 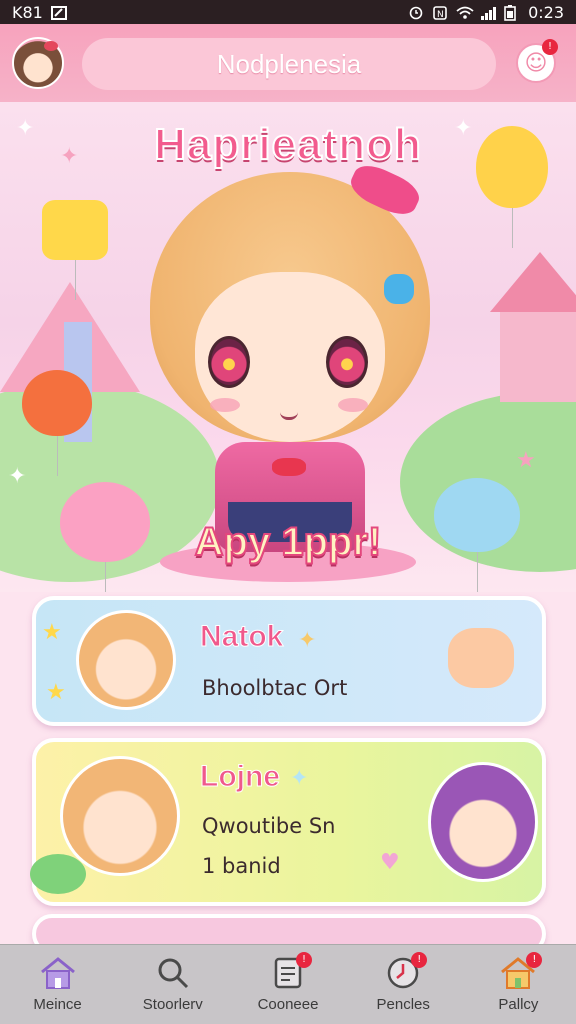 What do you see at coordinates (465, 12) in the screenshot?
I see `wifi-icon` at bounding box center [465, 12].